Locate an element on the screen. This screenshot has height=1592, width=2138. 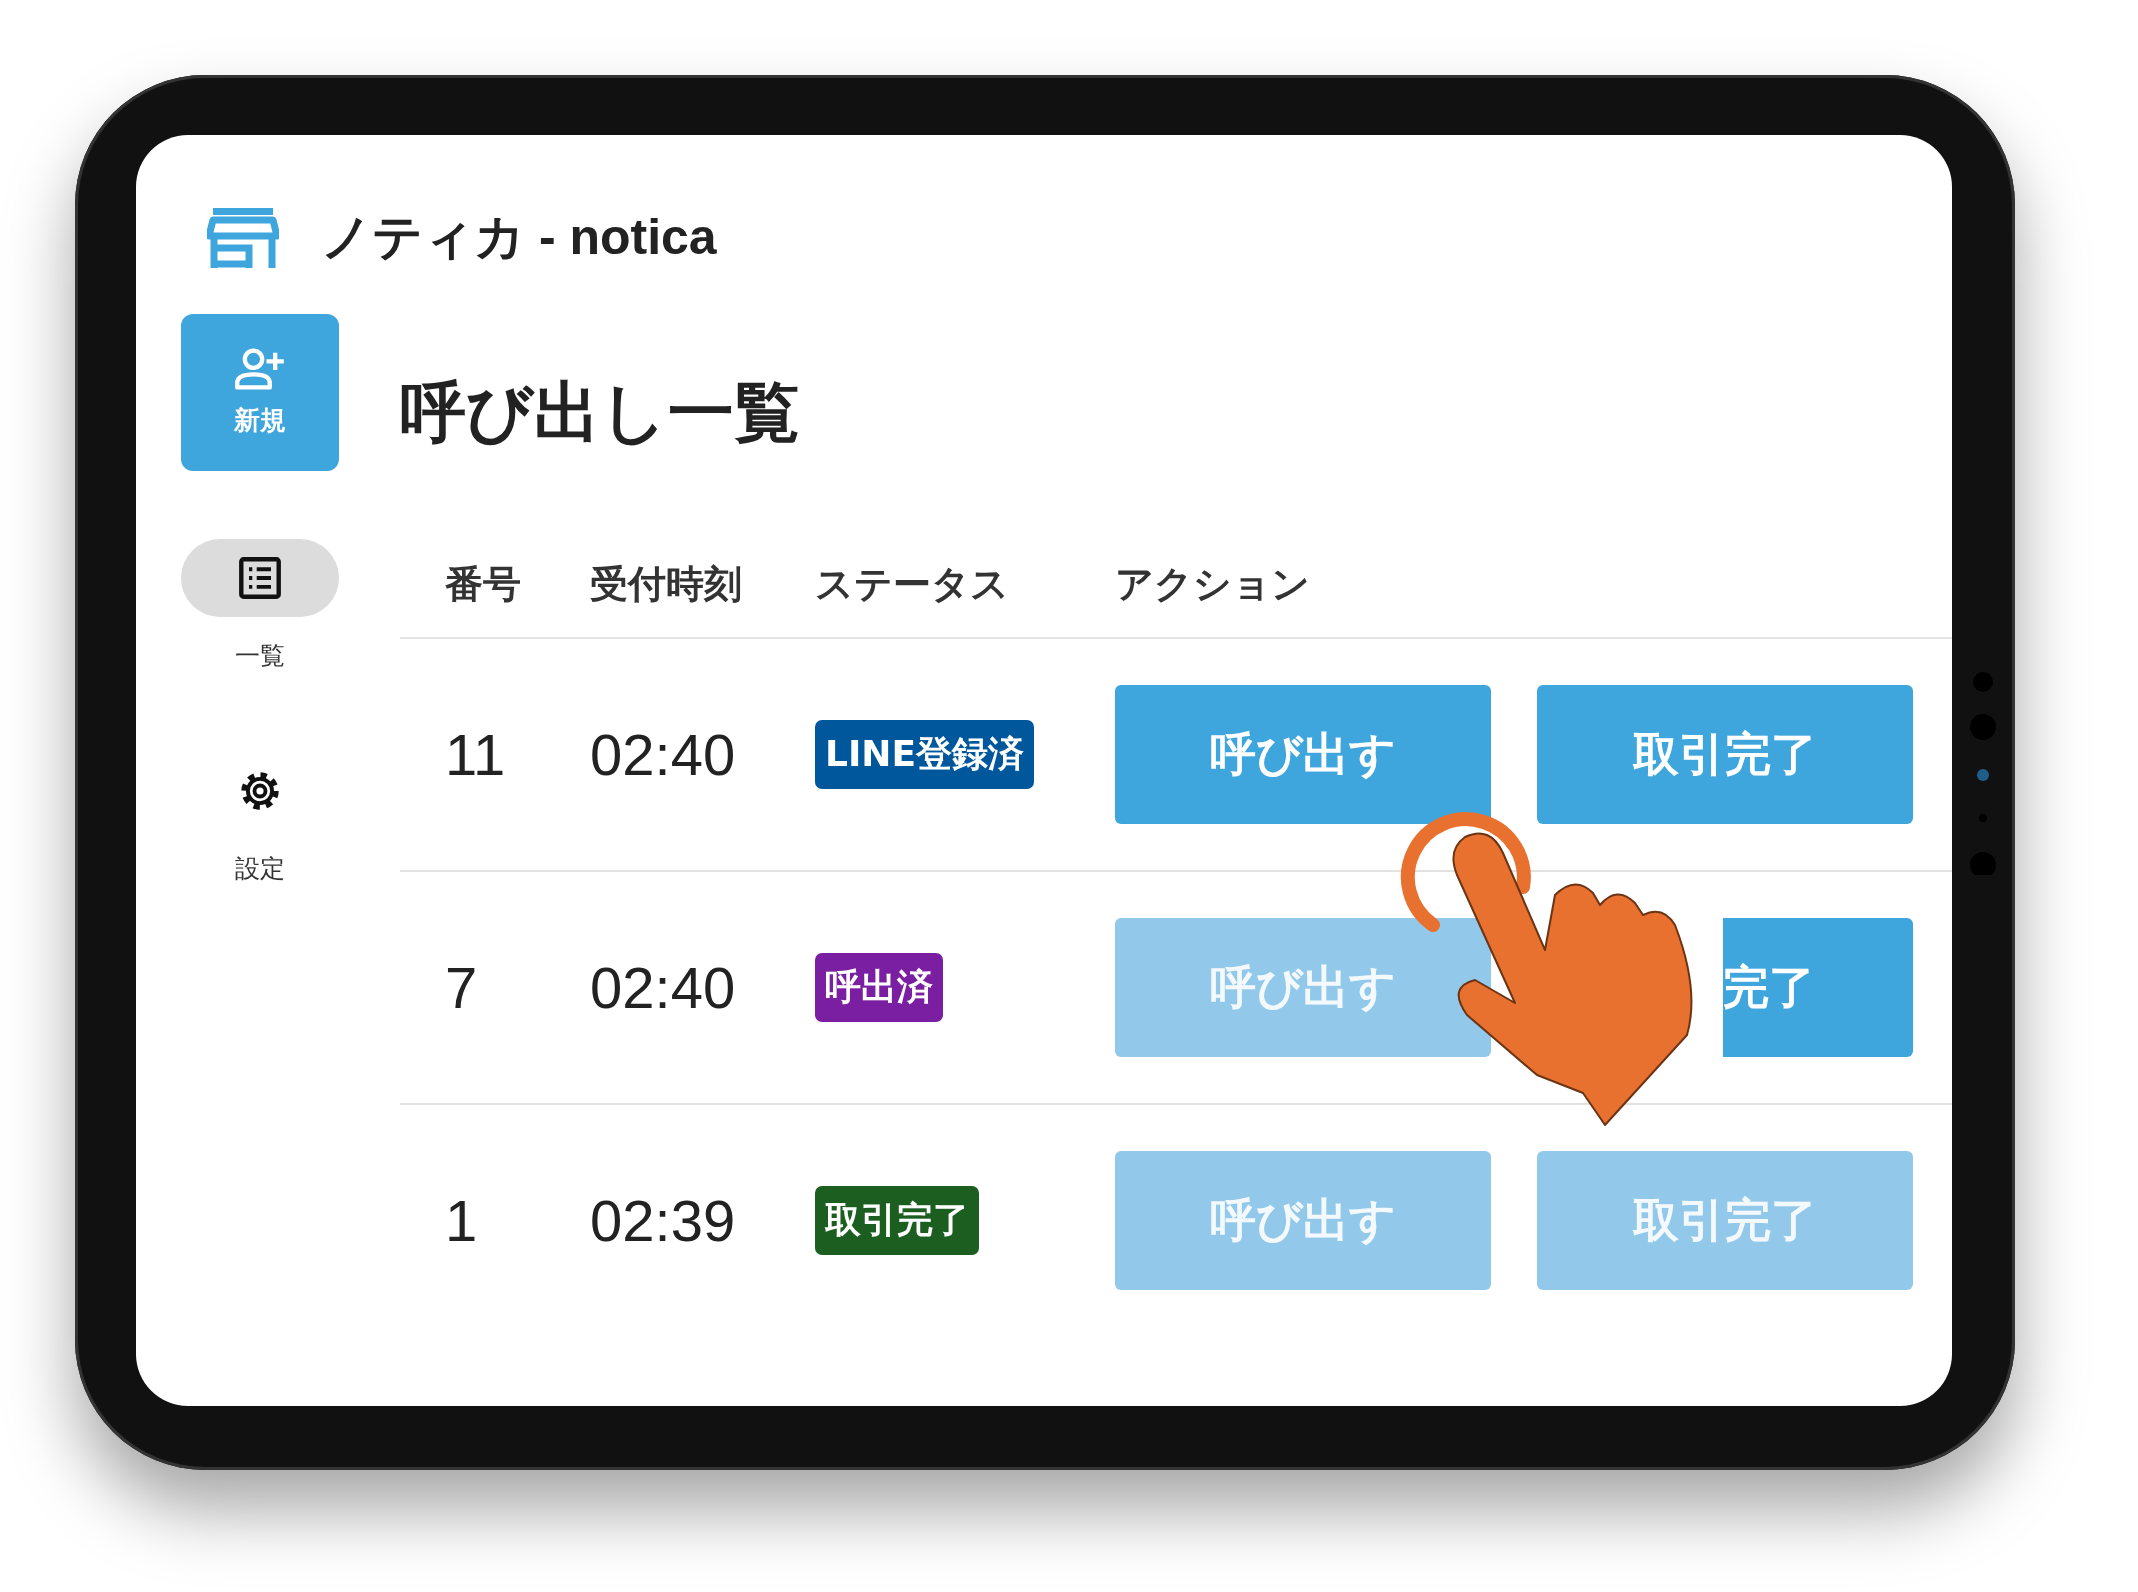
number-cell-text: 1 is located at coordinates (462, 1220).